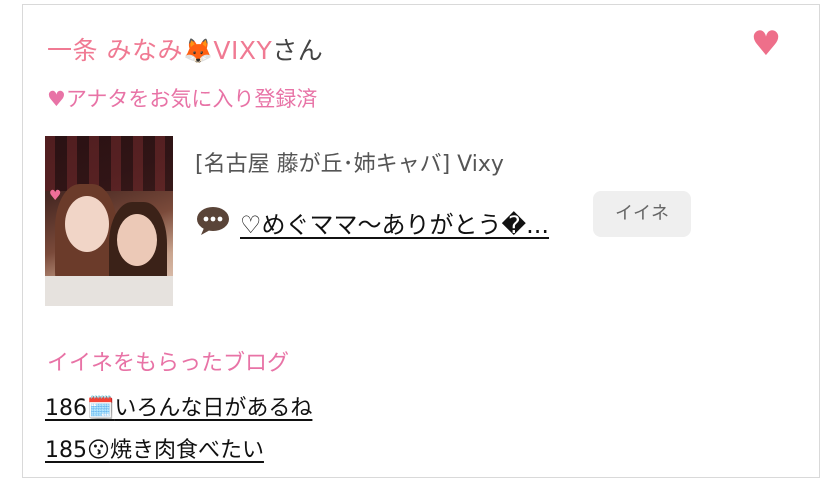  I want to click on shop-label: [名古屋 藤が丘･姉キャバ] Vixy, so click(349, 164).